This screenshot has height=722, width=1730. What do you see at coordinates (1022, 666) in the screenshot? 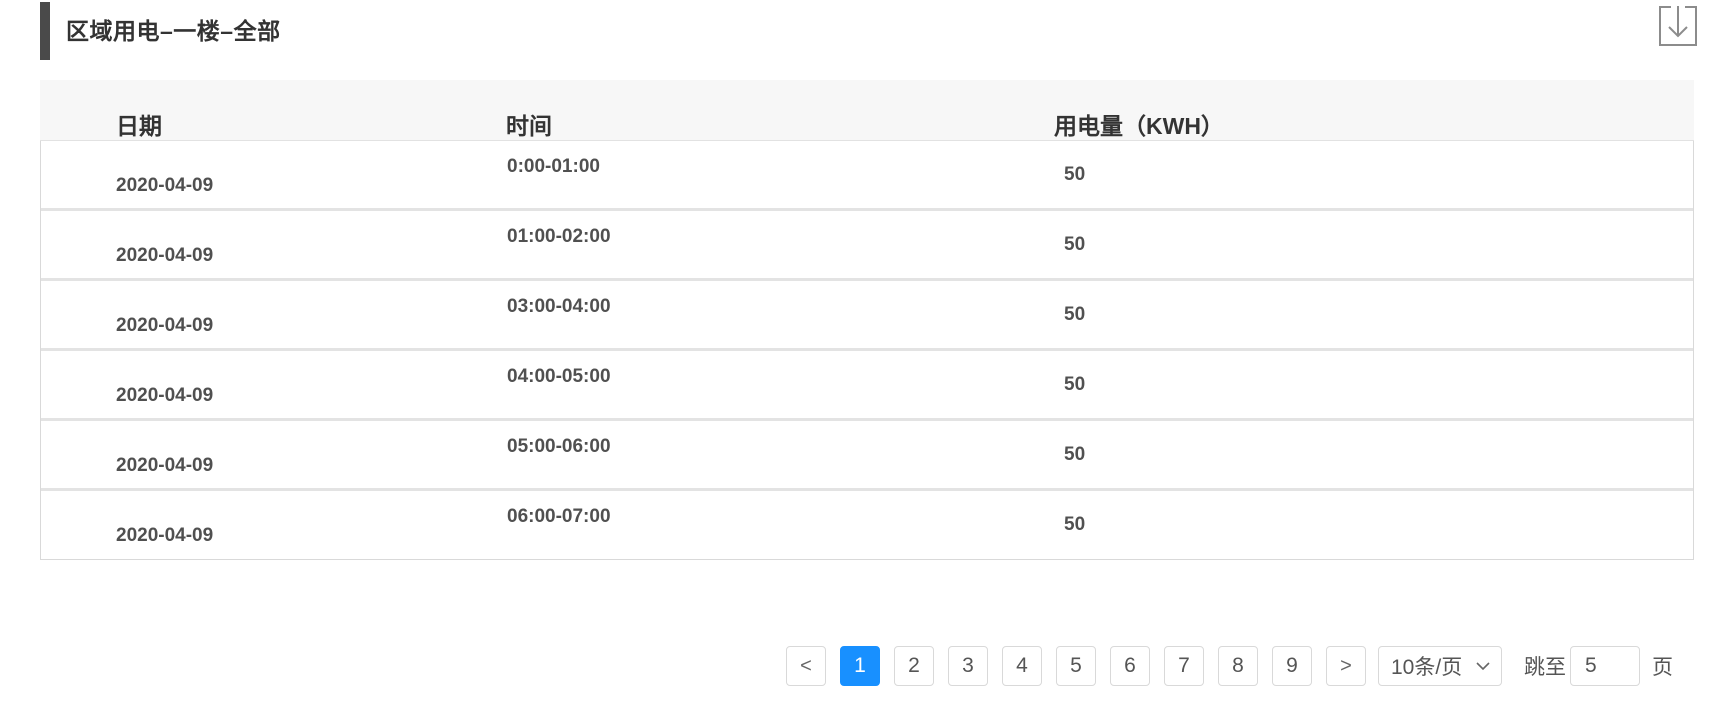
I see `page-button-4: 4` at bounding box center [1022, 666].